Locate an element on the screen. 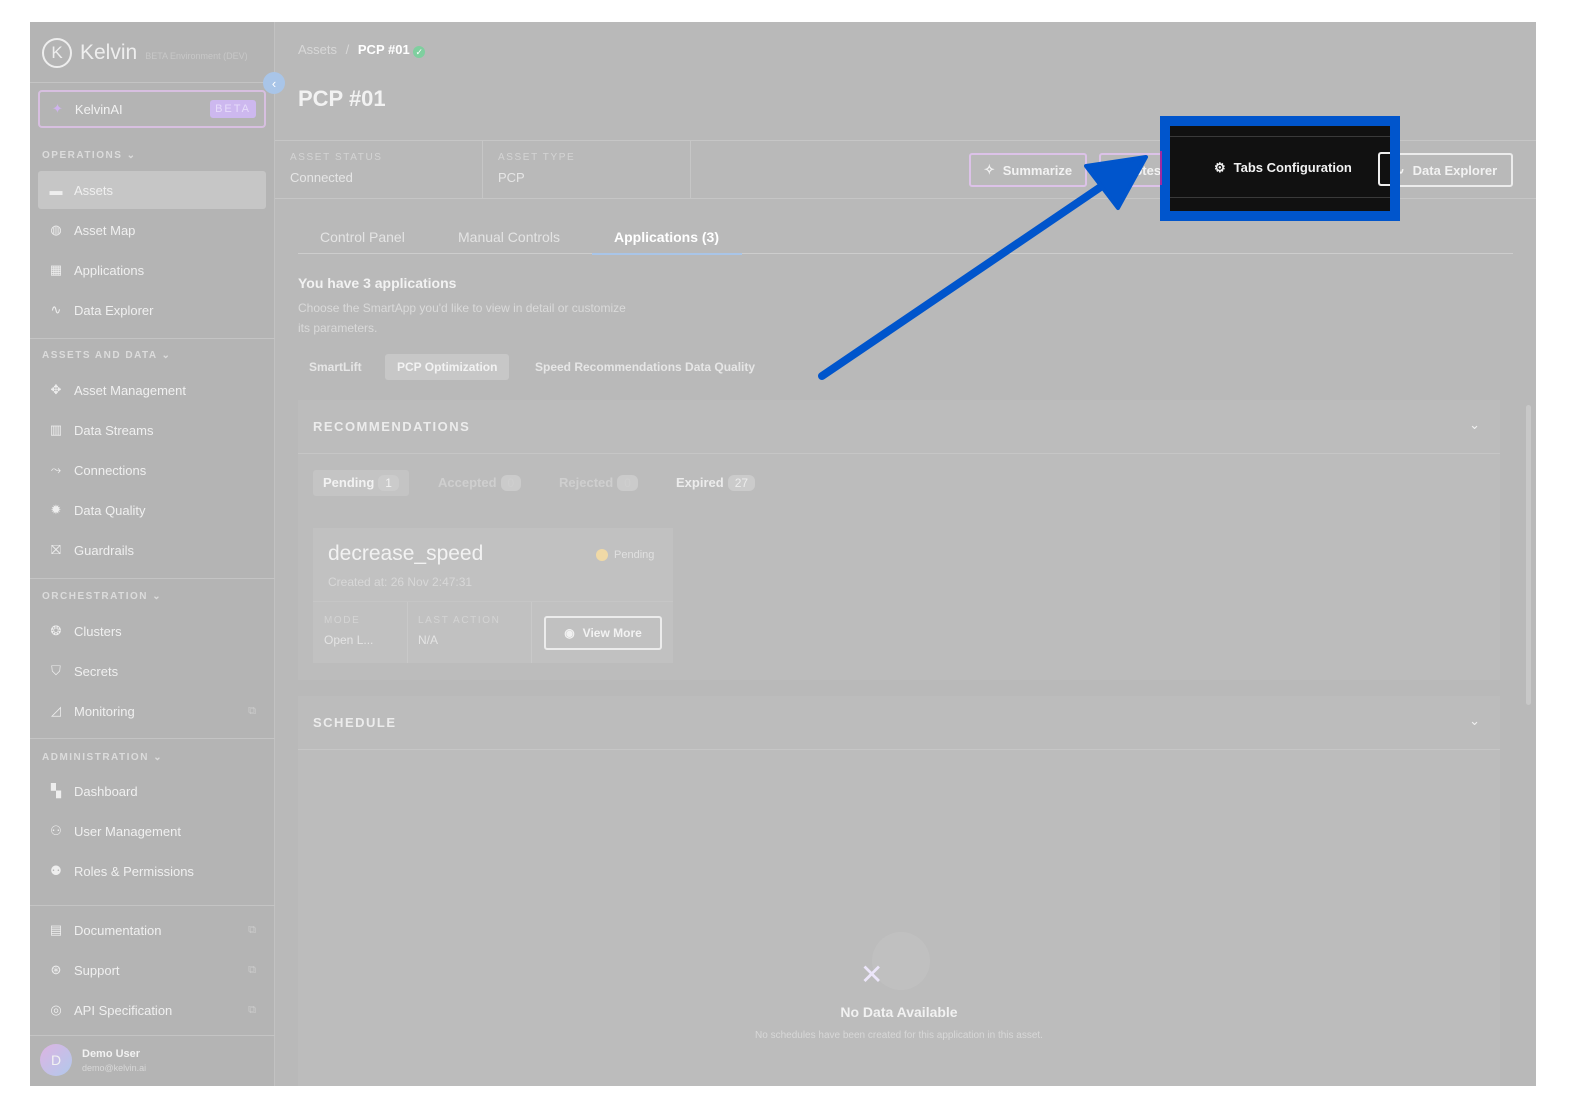  arrow-shaft is located at coordinates (965, 279).